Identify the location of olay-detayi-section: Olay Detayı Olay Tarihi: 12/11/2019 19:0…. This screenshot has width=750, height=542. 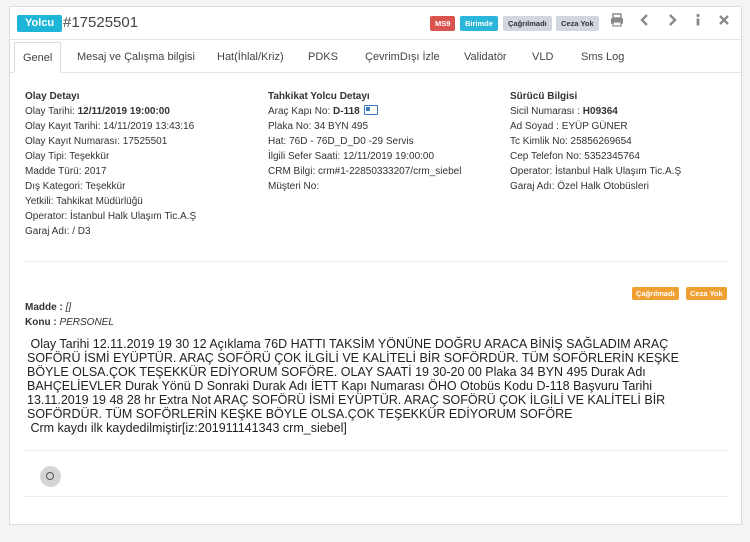
(110, 164).